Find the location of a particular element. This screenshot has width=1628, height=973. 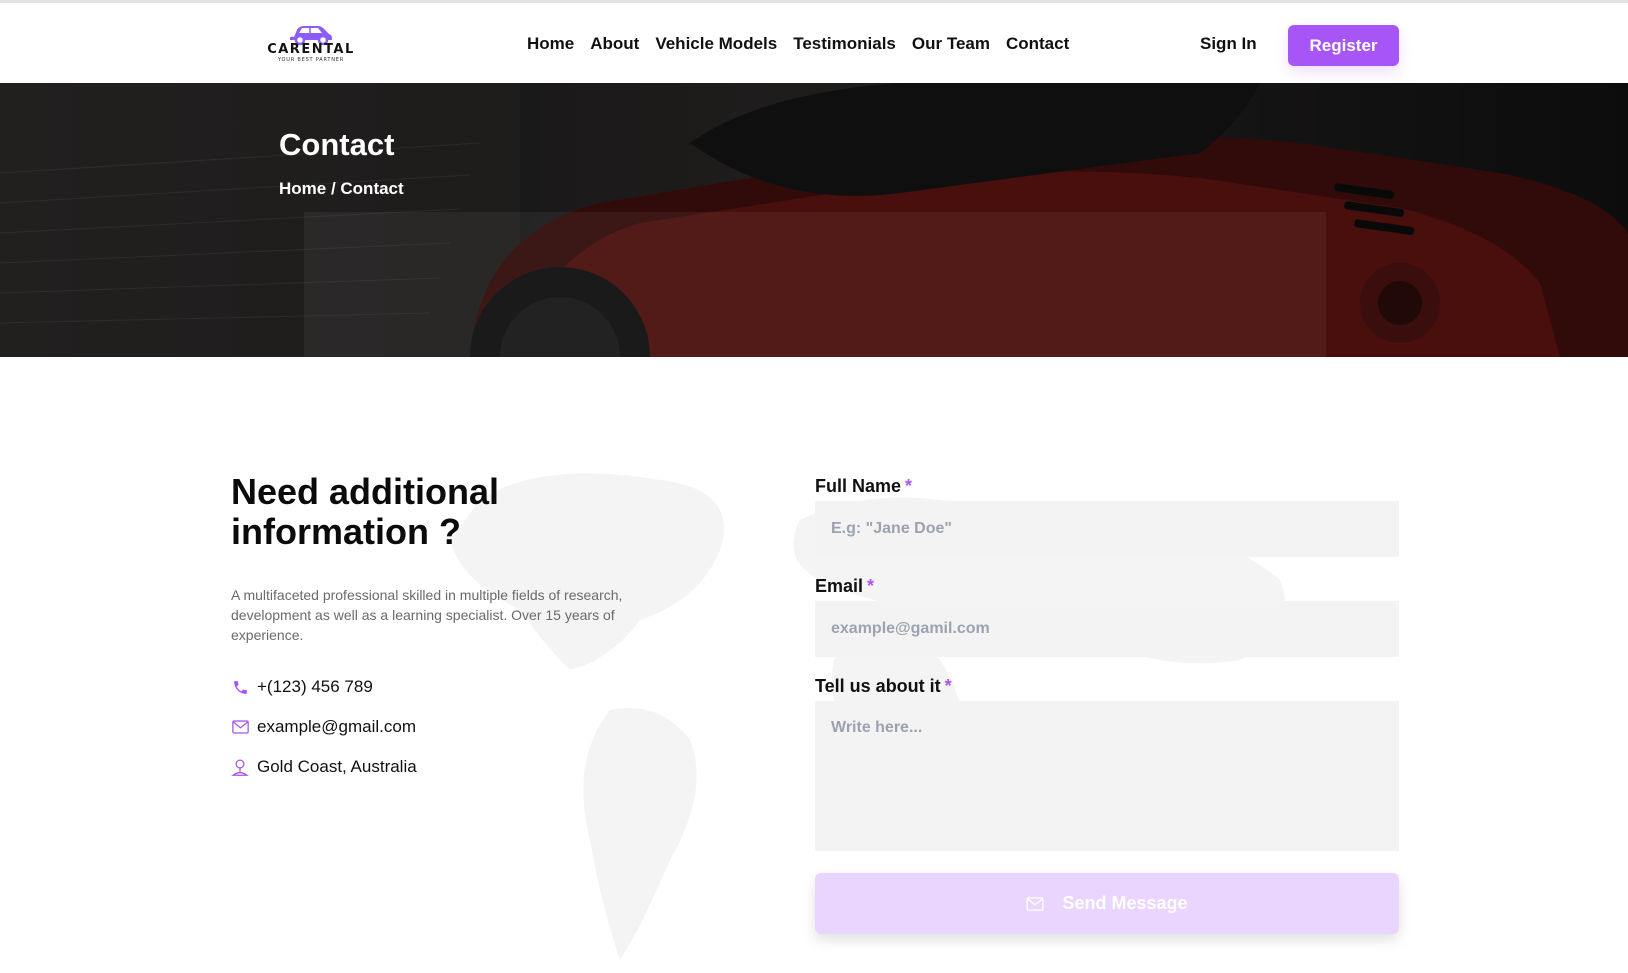

brand-tagline: YOUR BEST PARTNER is located at coordinates (311, 60).